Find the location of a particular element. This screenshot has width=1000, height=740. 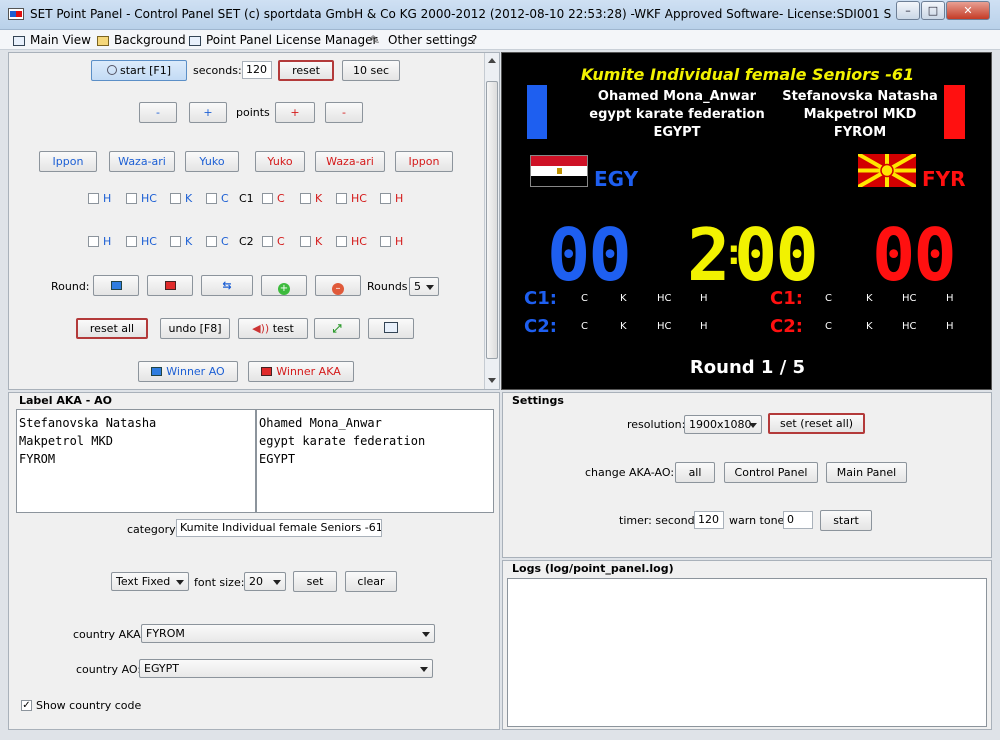

scoreboard-timer-sec: 00 is located at coordinates (776, 255).